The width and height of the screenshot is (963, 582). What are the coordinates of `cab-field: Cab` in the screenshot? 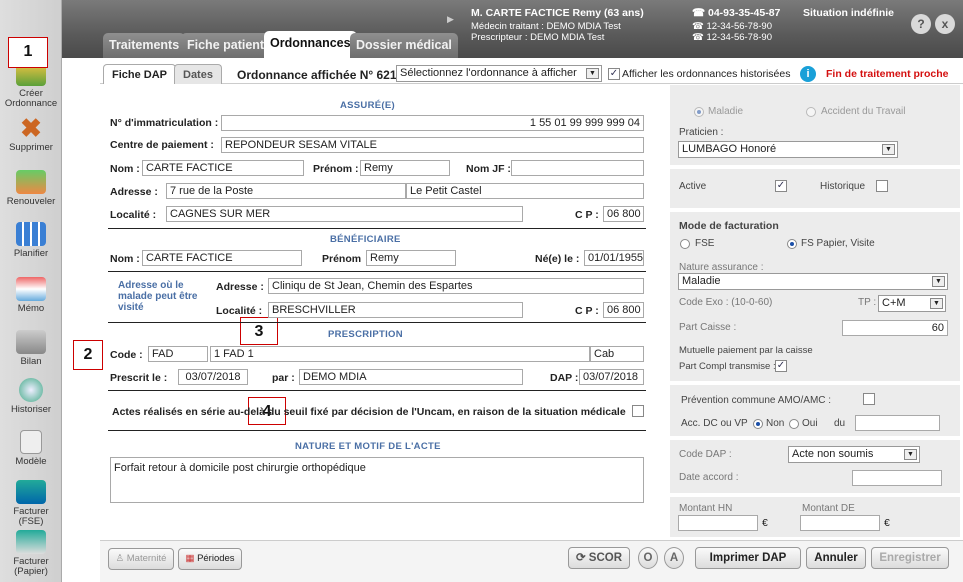 It's located at (617, 354).